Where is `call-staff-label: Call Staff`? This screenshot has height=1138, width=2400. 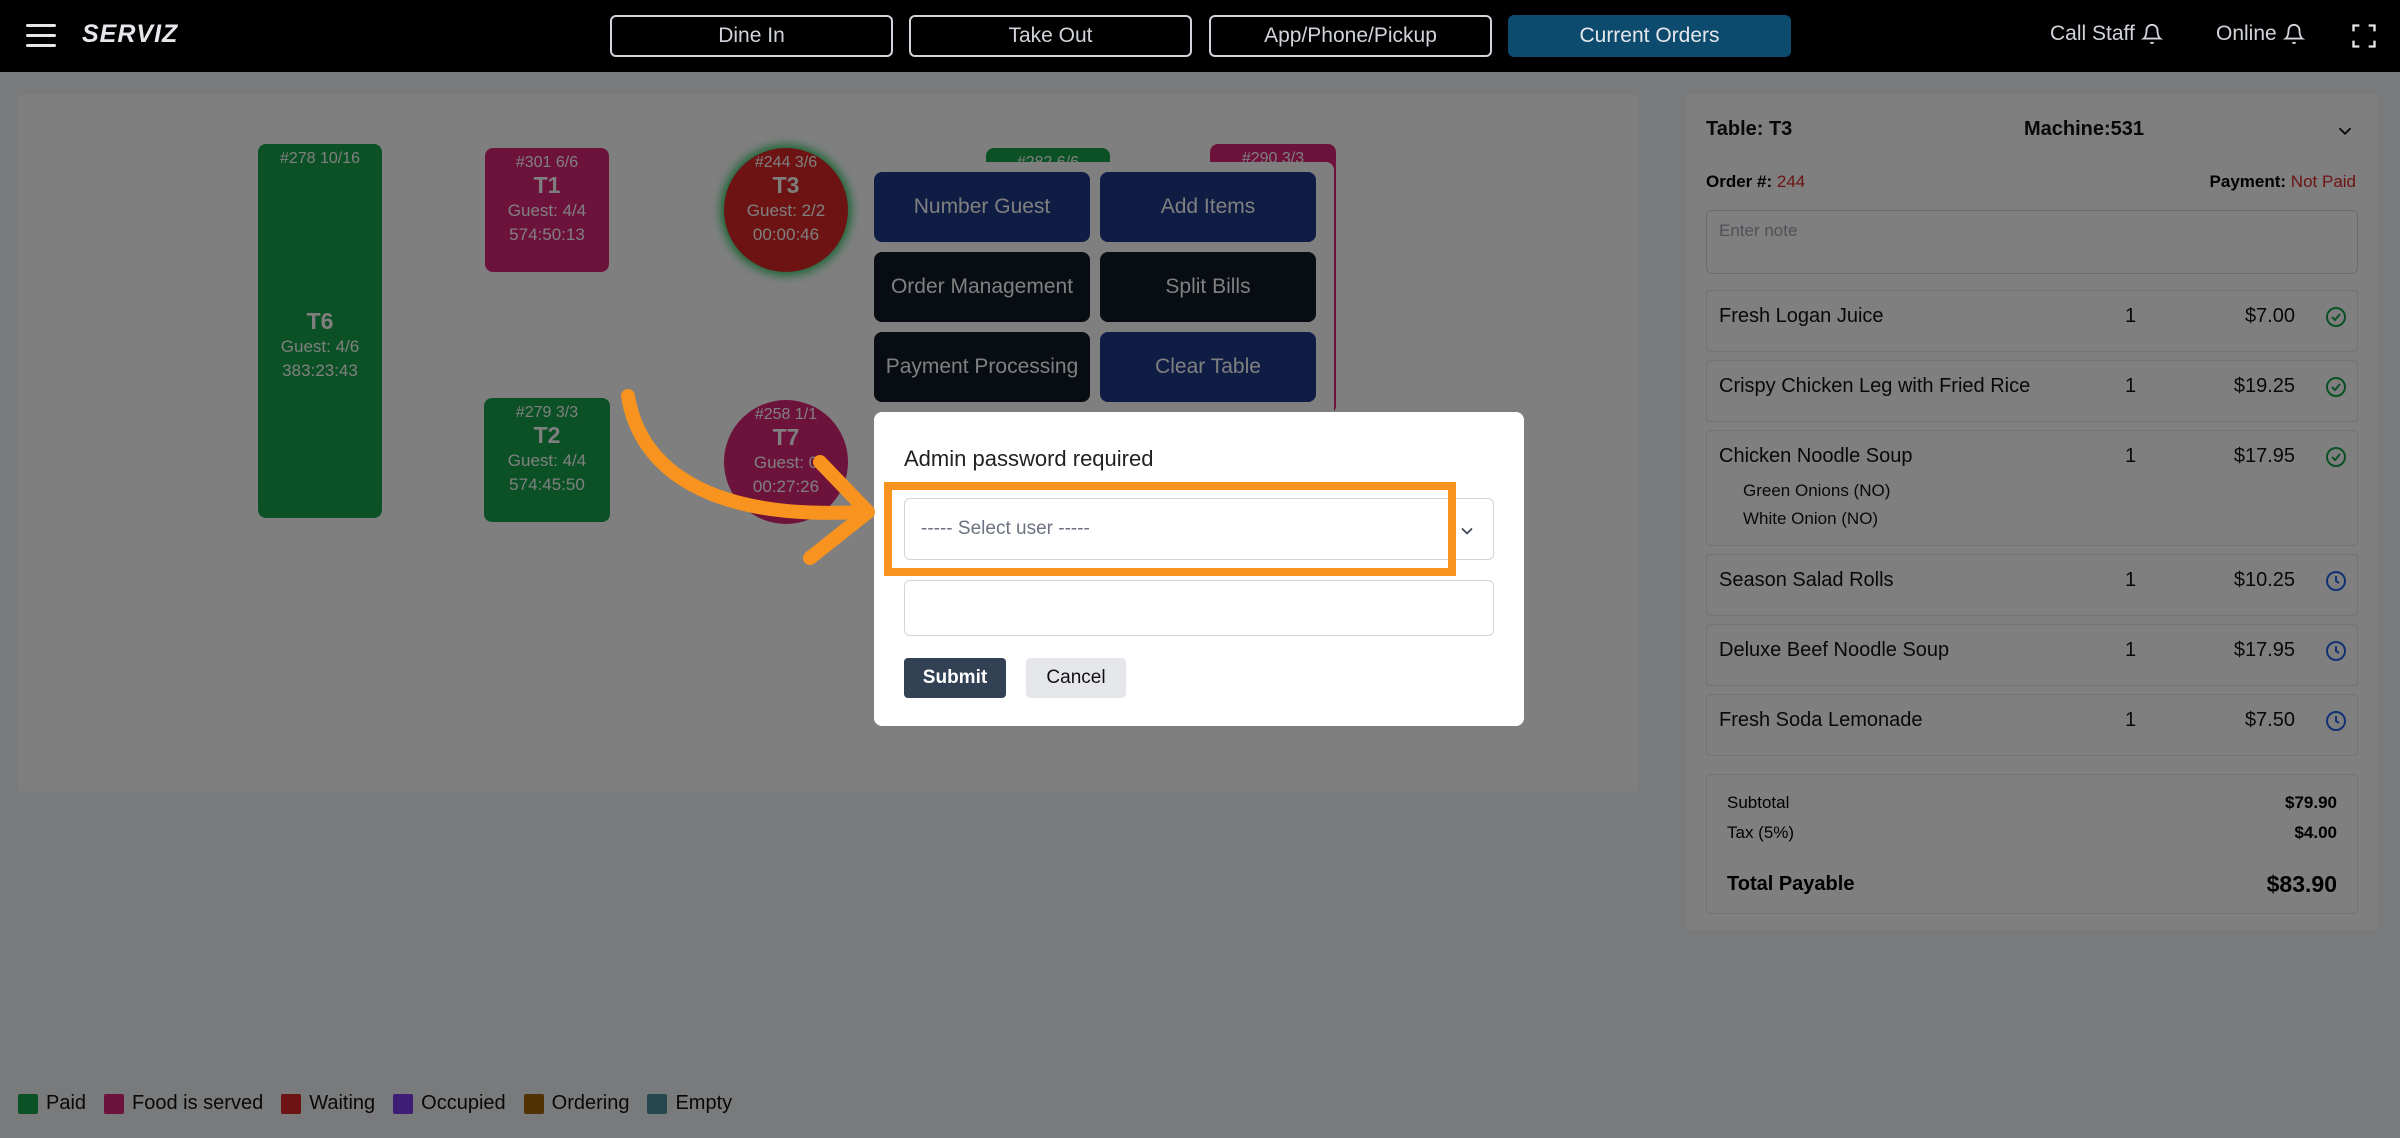 call-staff-label: Call Staff is located at coordinates (2092, 33).